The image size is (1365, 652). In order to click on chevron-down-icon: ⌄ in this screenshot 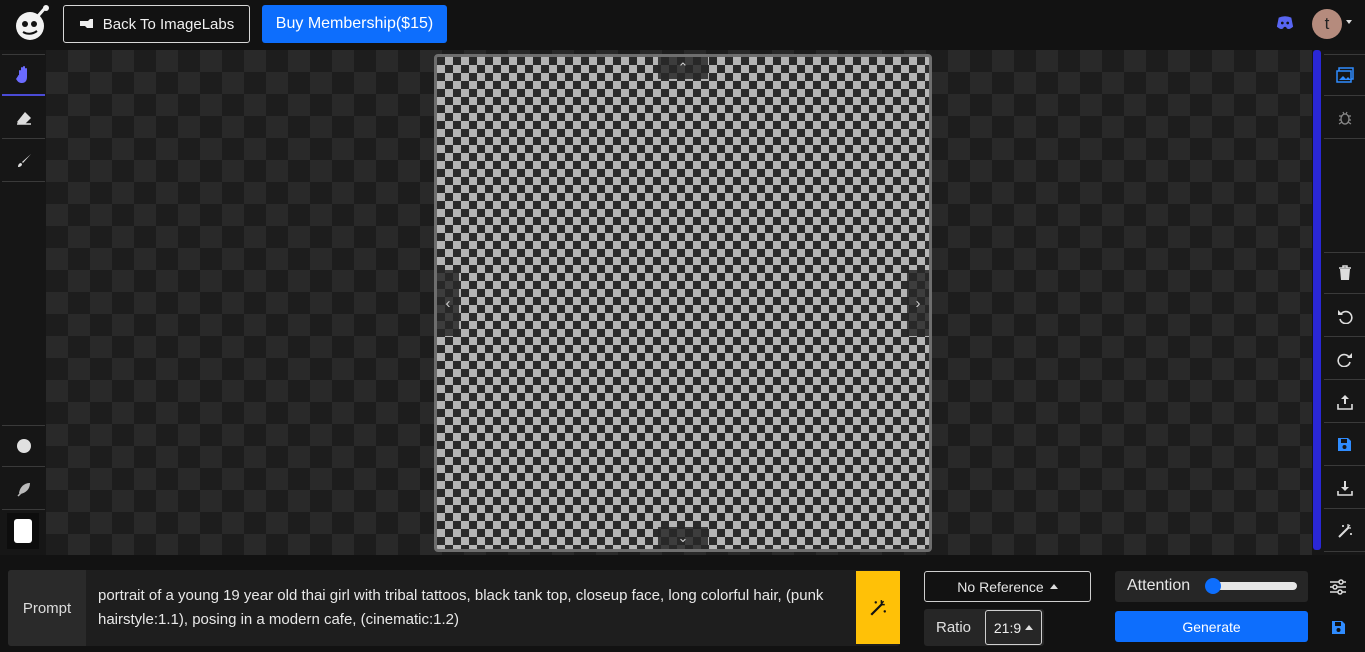, I will do `click(683, 537)`.